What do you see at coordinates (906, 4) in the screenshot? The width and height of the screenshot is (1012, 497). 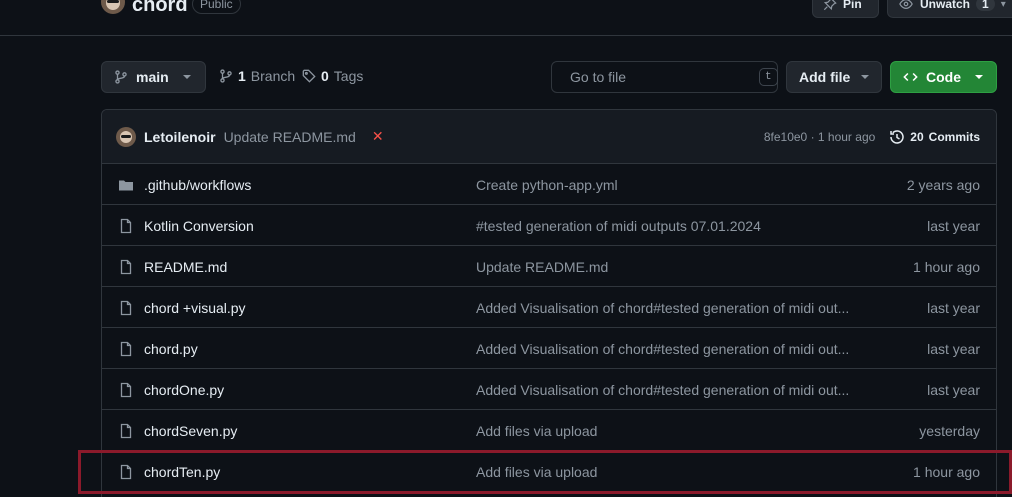 I see `eye-icon` at bounding box center [906, 4].